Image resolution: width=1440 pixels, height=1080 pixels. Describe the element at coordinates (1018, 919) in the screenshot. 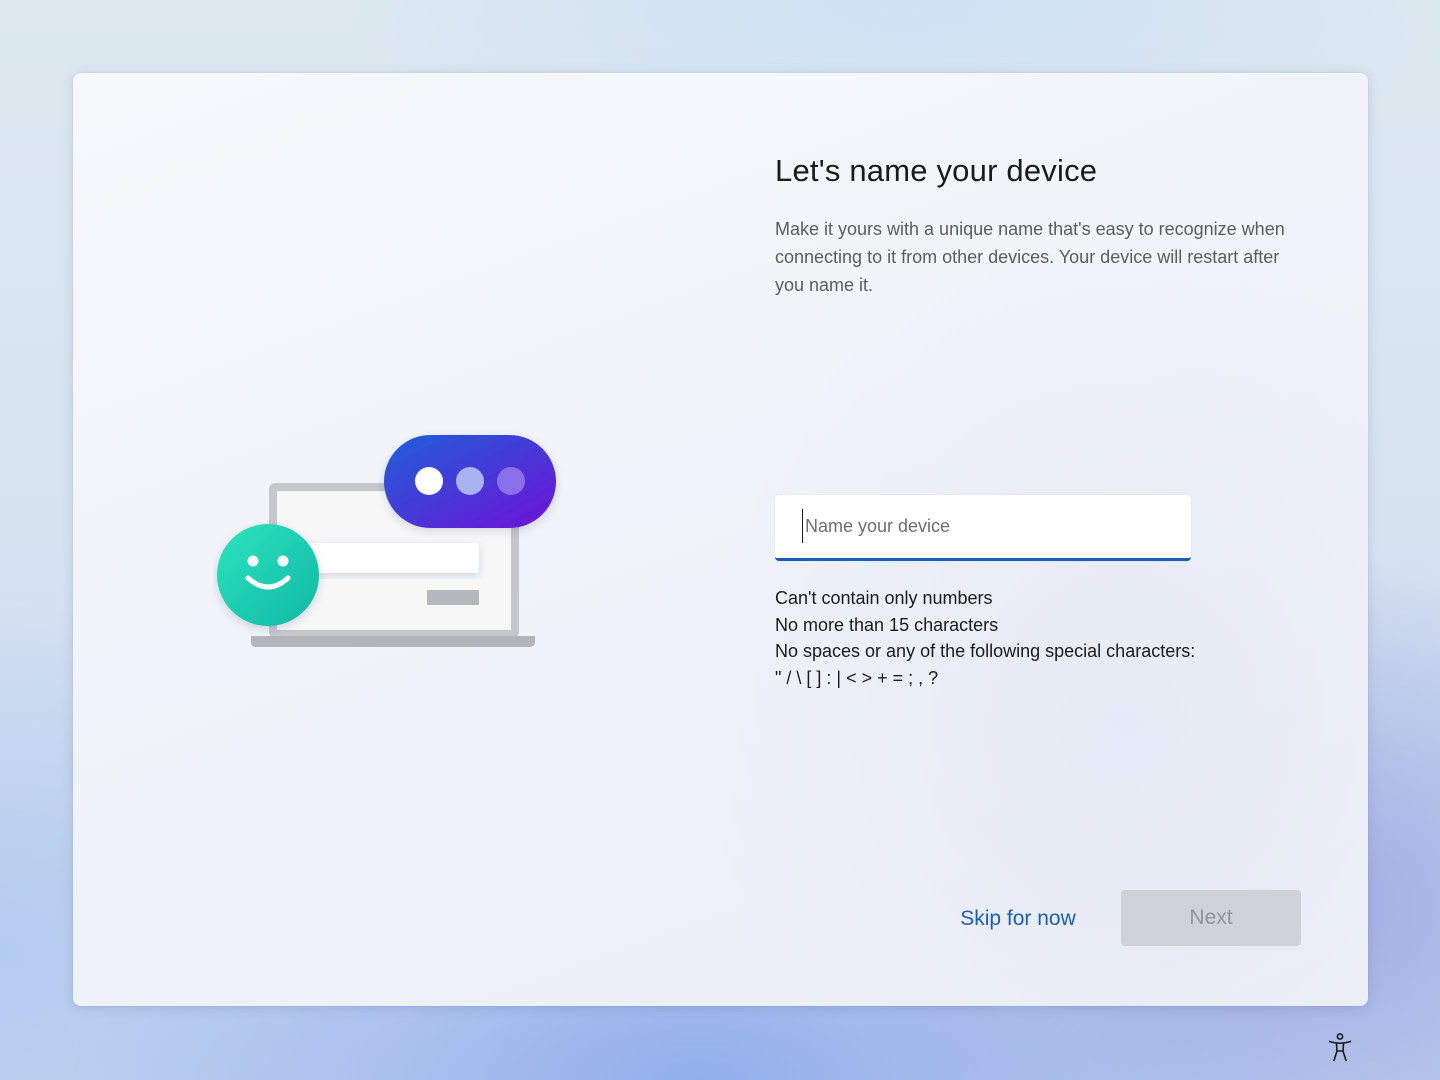

I see `skip-for-now-button: Skip for now` at that location.